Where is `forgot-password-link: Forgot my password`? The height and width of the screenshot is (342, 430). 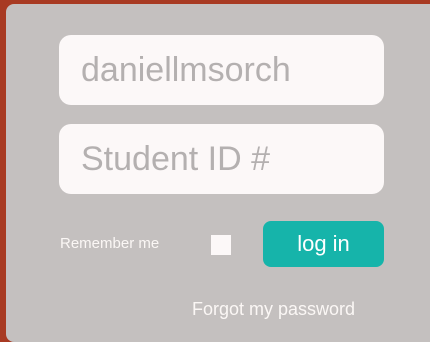
forgot-password-link: Forgot my password is located at coordinates (273, 309).